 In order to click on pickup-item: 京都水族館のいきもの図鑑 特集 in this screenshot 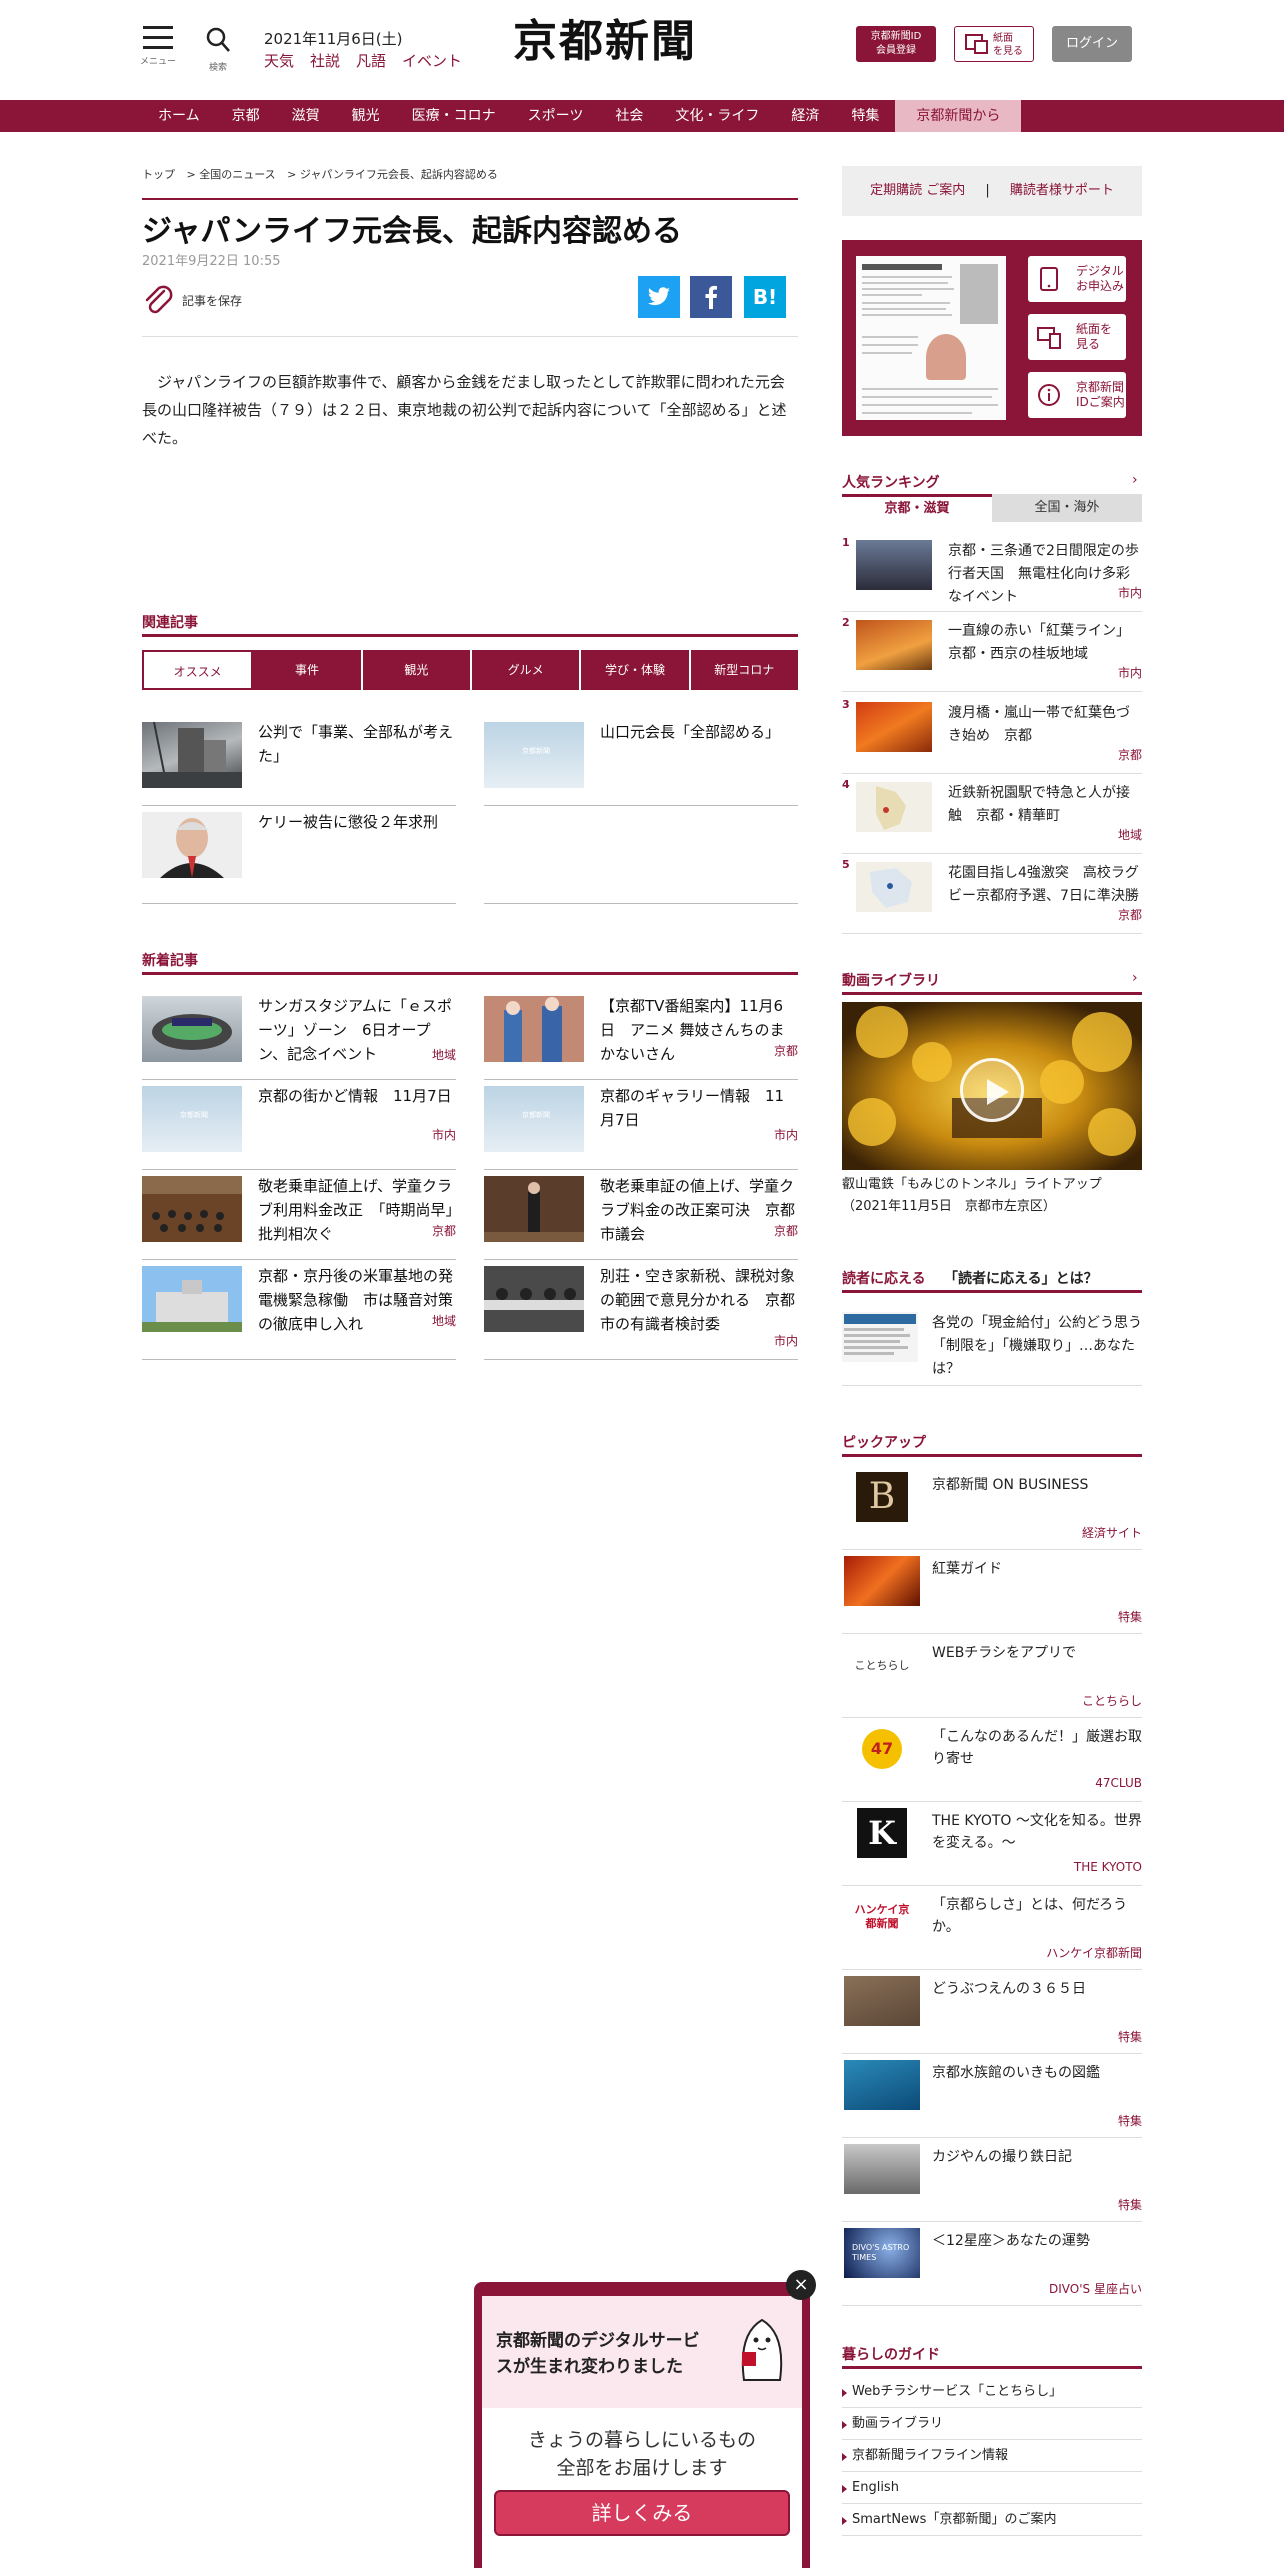, I will do `click(992, 2097)`.